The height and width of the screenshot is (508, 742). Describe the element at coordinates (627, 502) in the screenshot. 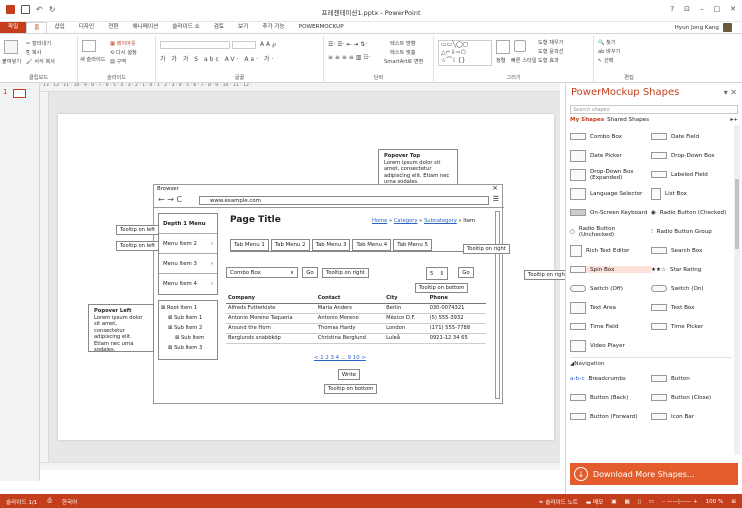

I see `slide-sorter-icon: ▦` at that location.